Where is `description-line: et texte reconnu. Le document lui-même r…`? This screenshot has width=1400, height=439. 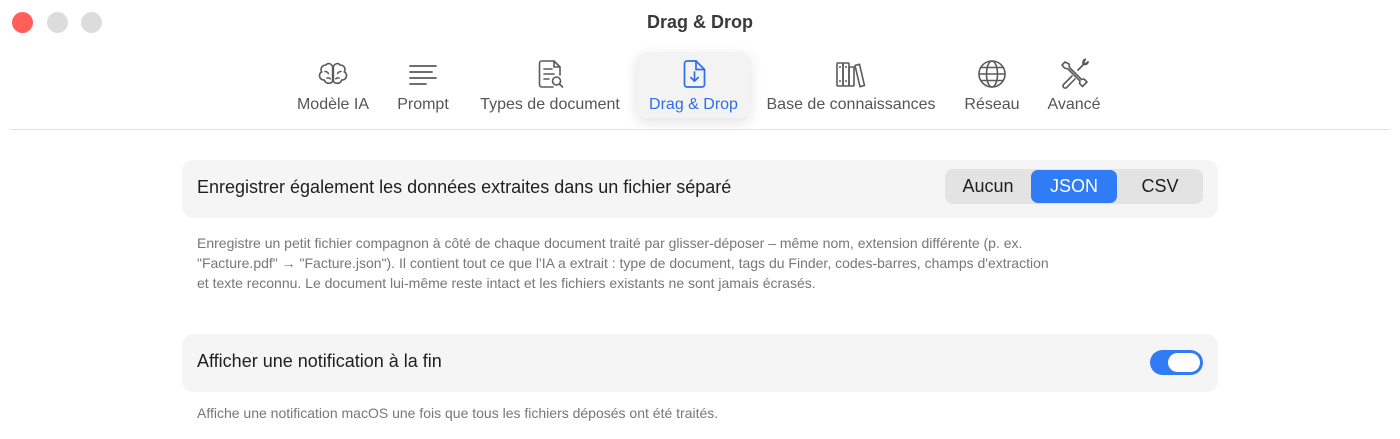 description-line: et texte reconnu. Le document lui-même r… is located at coordinates (506, 283).